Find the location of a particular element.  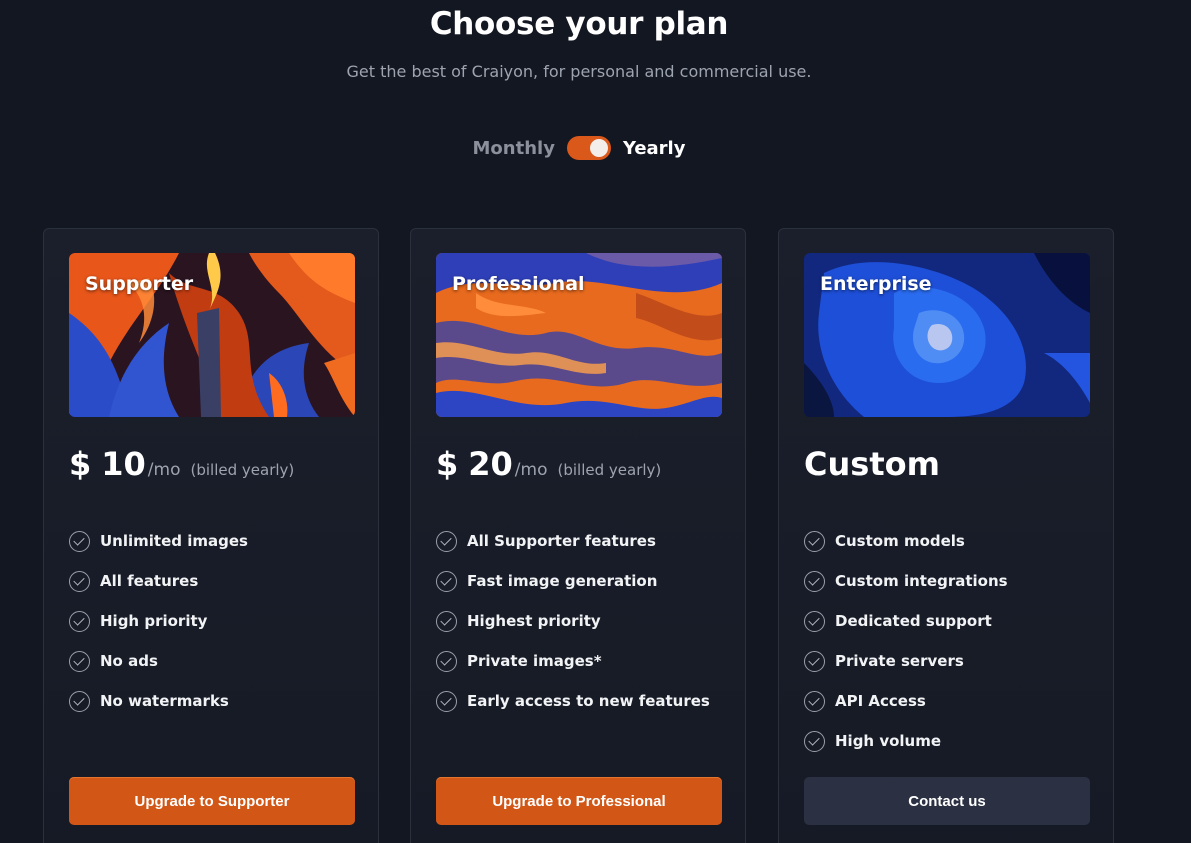

feature-label: Private servers is located at coordinates (899, 661).